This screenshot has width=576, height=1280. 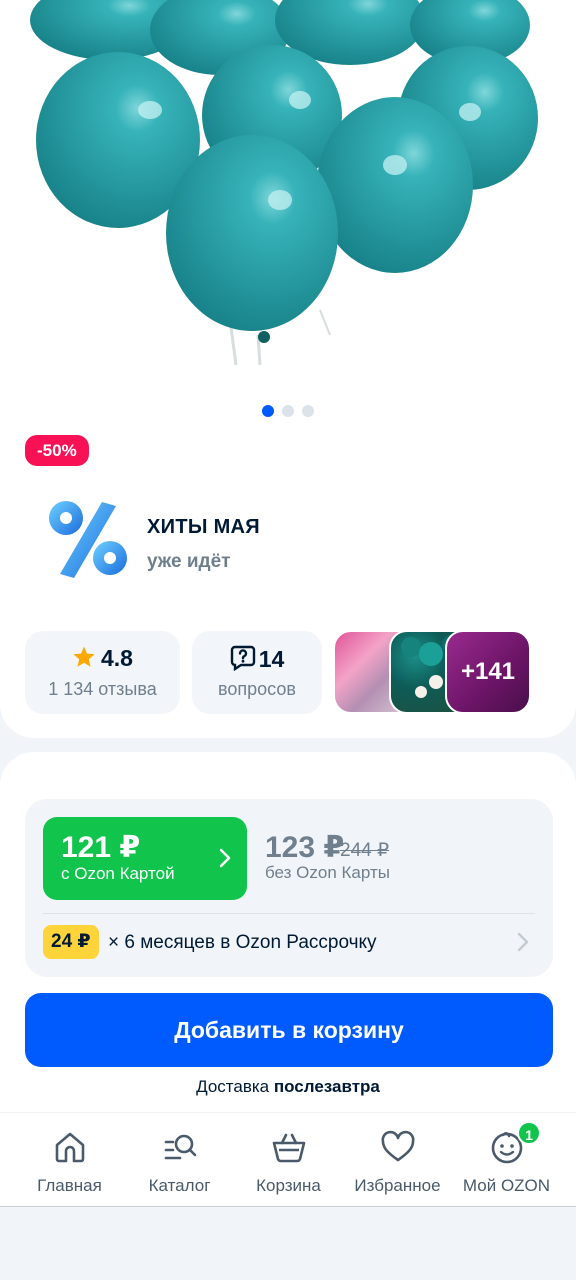 I want to click on nav-label: Каталог, so click(x=179, y=1185).